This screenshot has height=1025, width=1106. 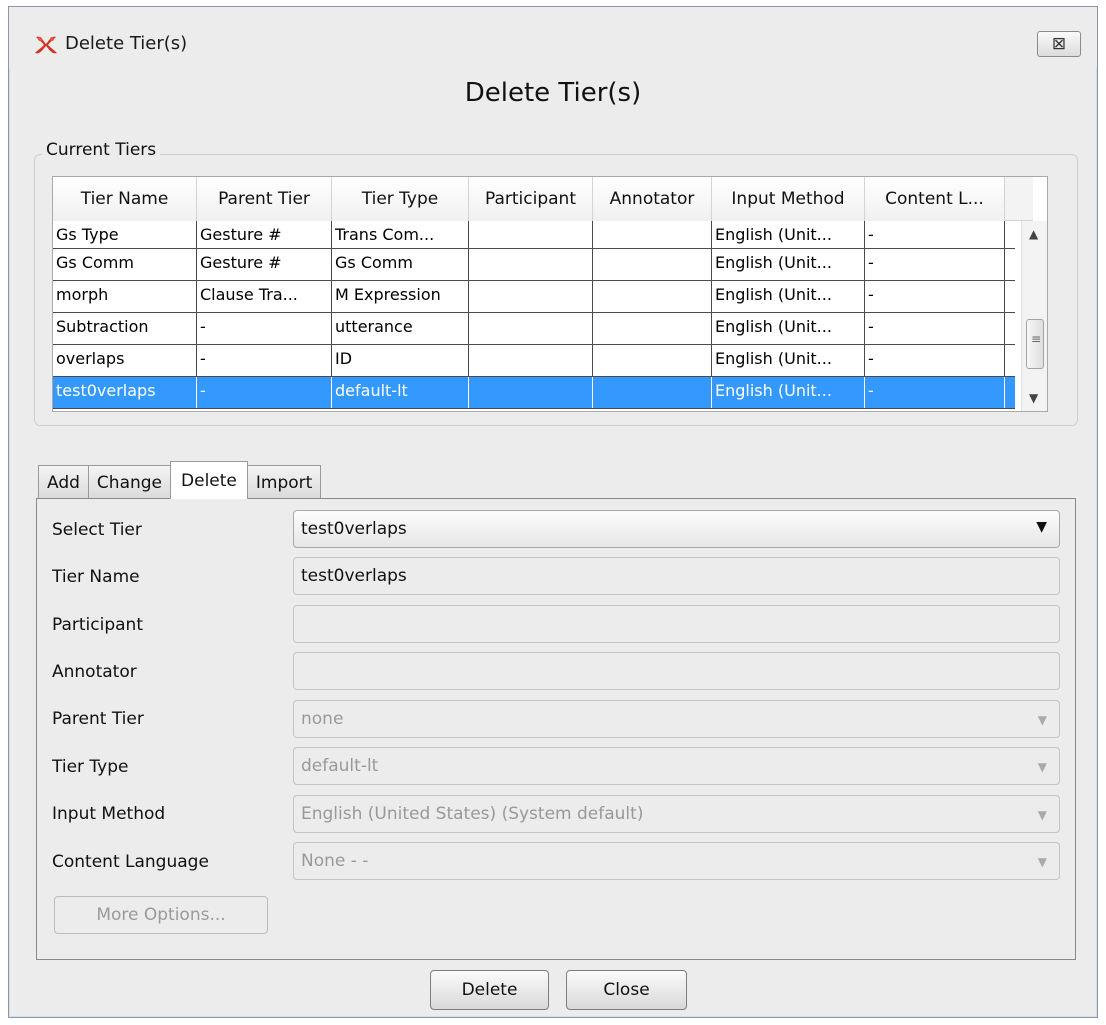 I want to click on table-row: test0verlaps - default-lt English (Unit... -, so click(x=534, y=393).